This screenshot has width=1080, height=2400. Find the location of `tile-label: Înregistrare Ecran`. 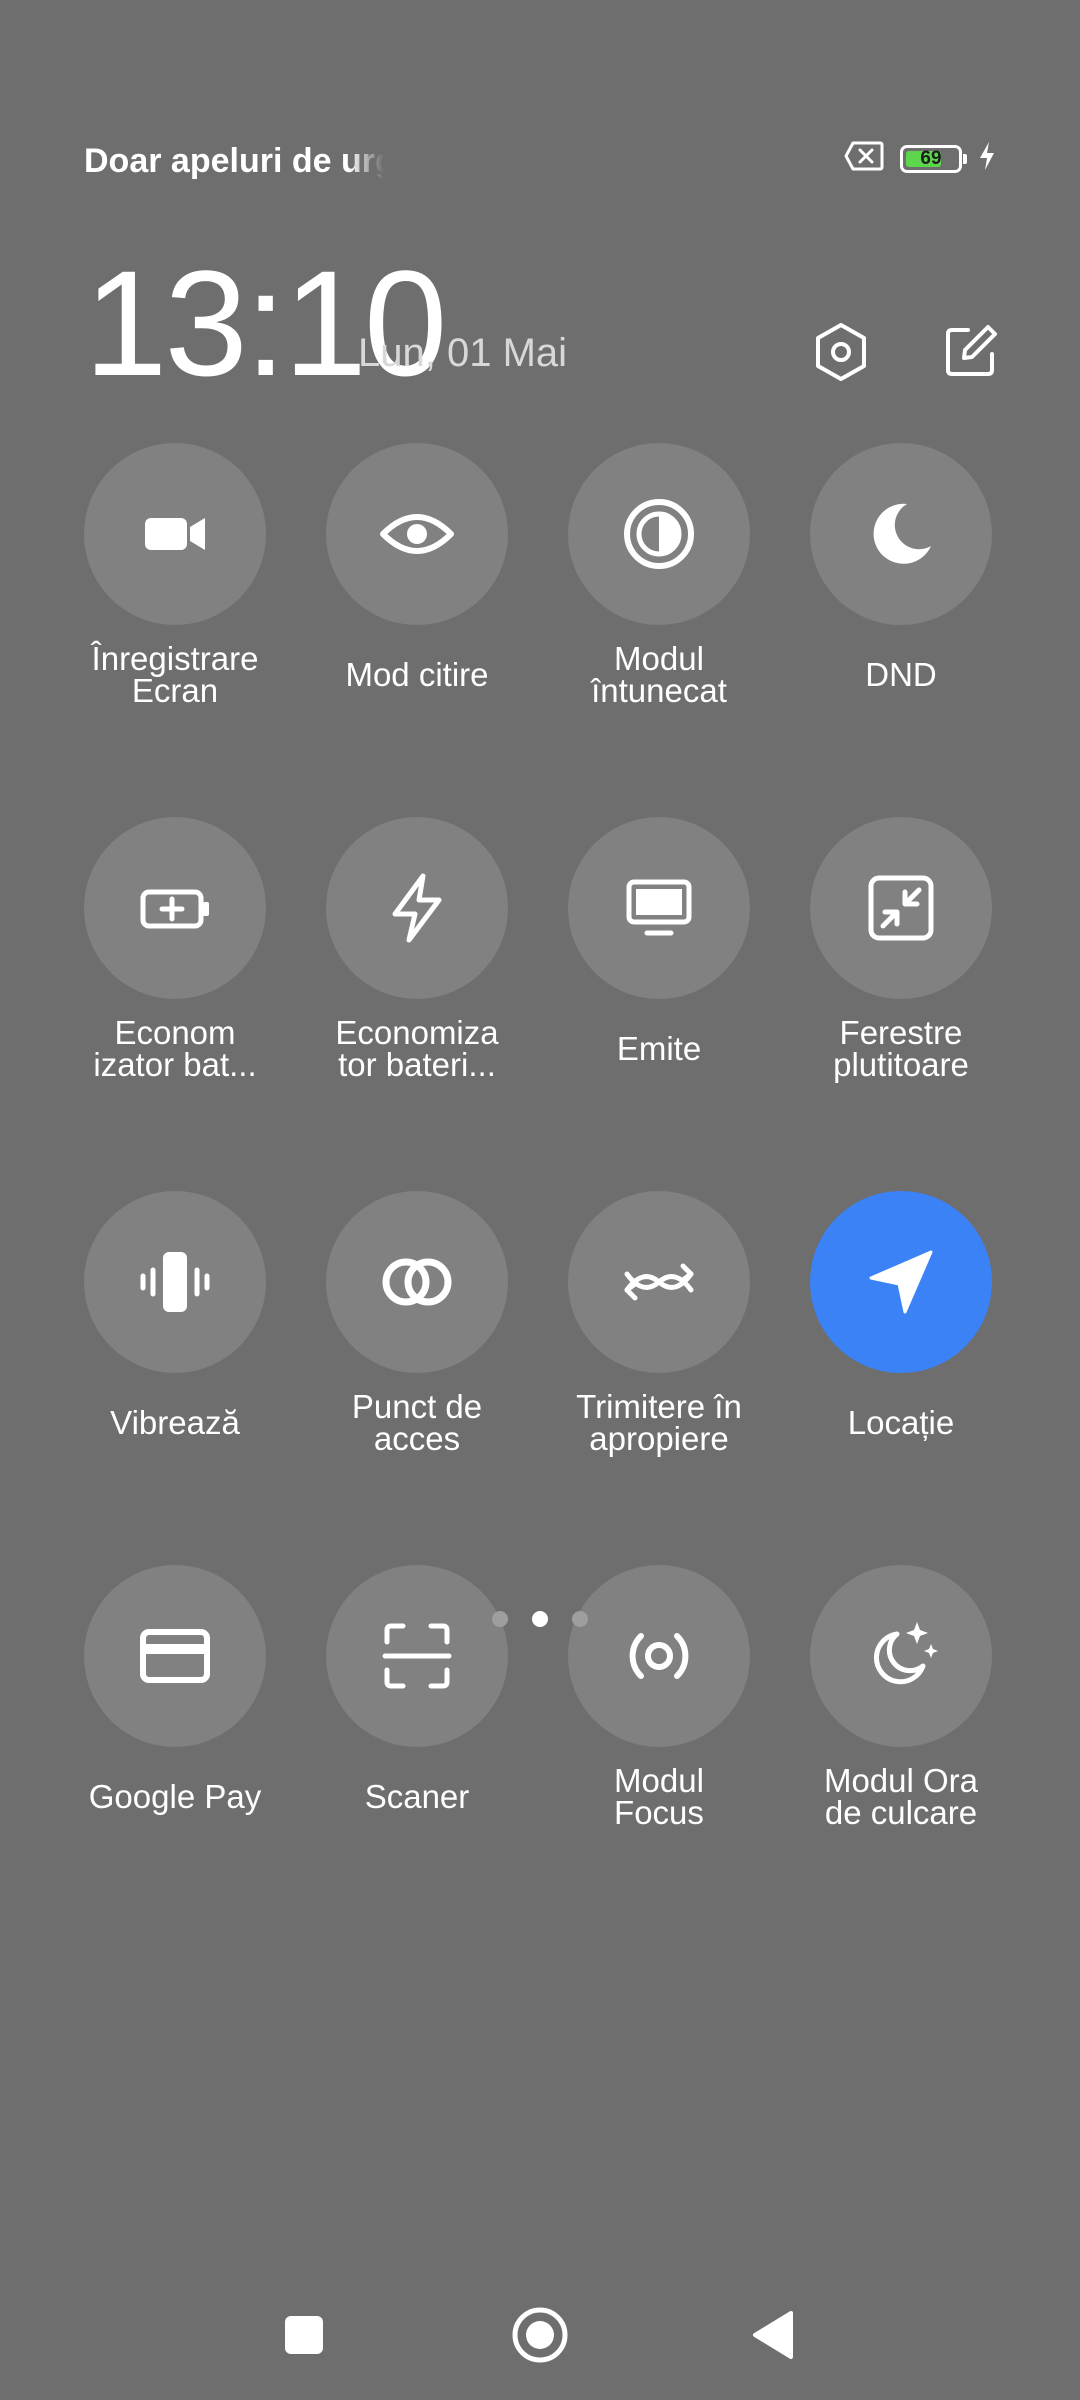

tile-label: Înregistrare Ecran is located at coordinates (175, 674).